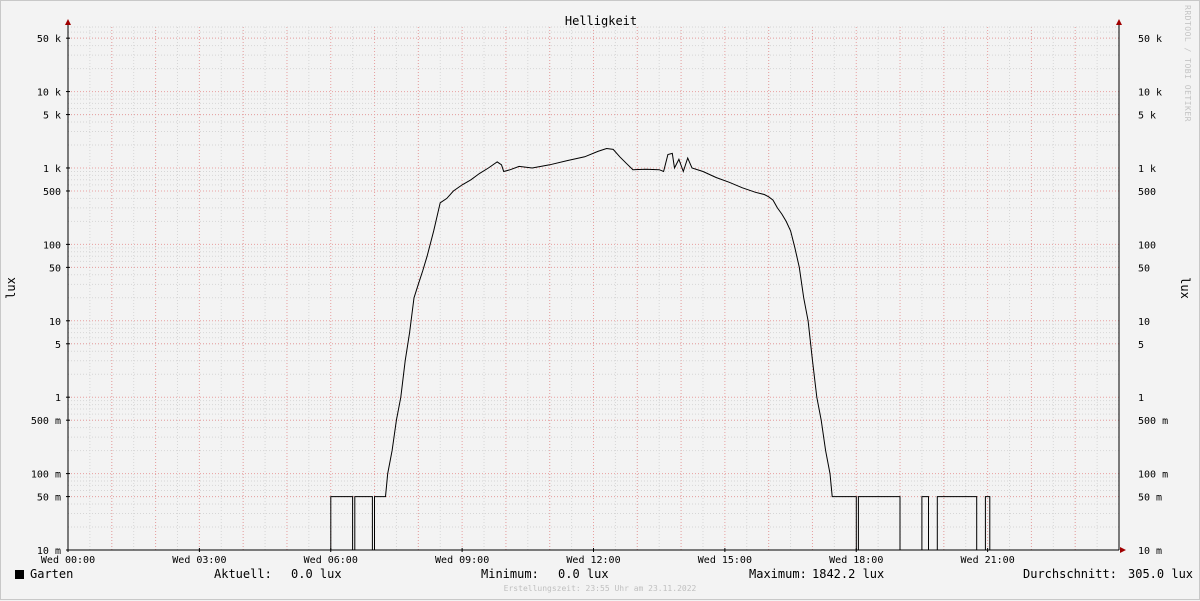  Describe the element at coordinates (1147, 169) in the screenshot. I see `y-tick-label-right: 1 k` at that location.